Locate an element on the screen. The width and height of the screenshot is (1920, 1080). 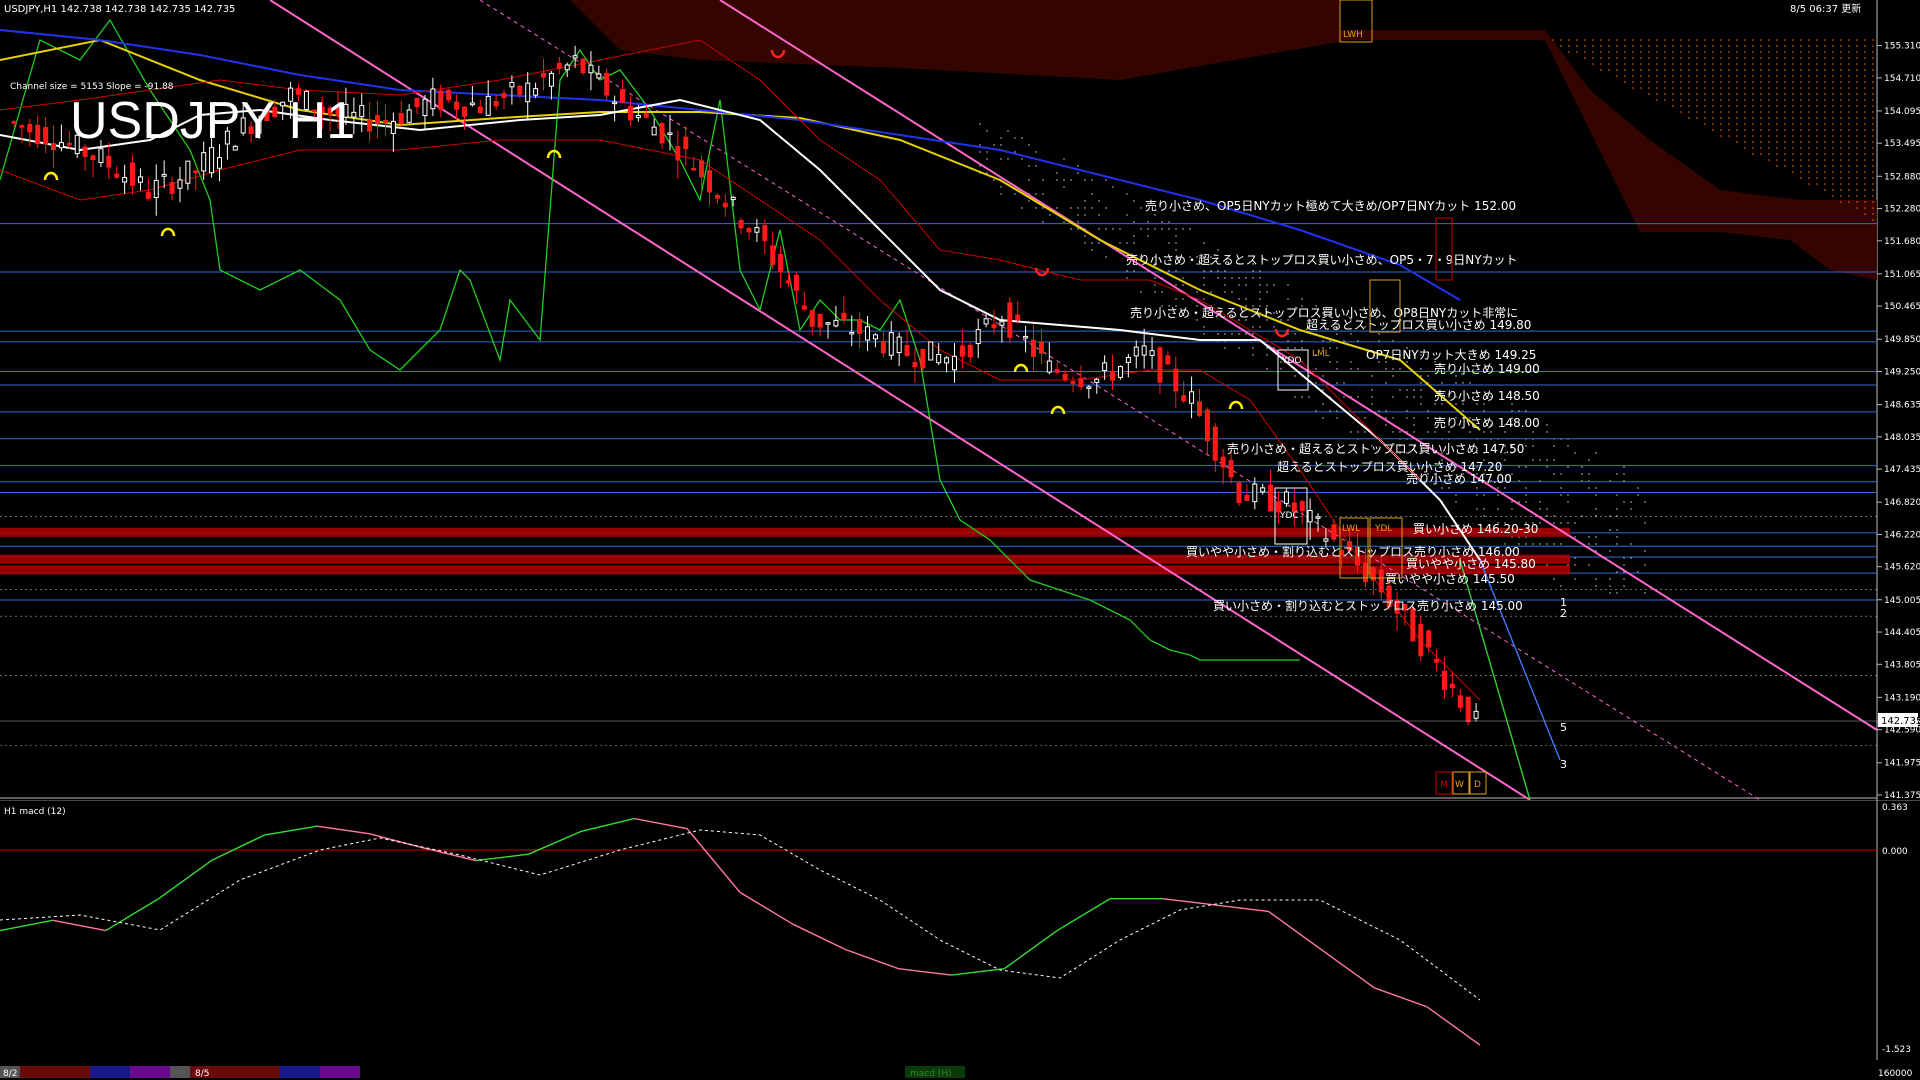
level-label-7: 売り小さめ 148.00 is located at coordinates (1487, 422).